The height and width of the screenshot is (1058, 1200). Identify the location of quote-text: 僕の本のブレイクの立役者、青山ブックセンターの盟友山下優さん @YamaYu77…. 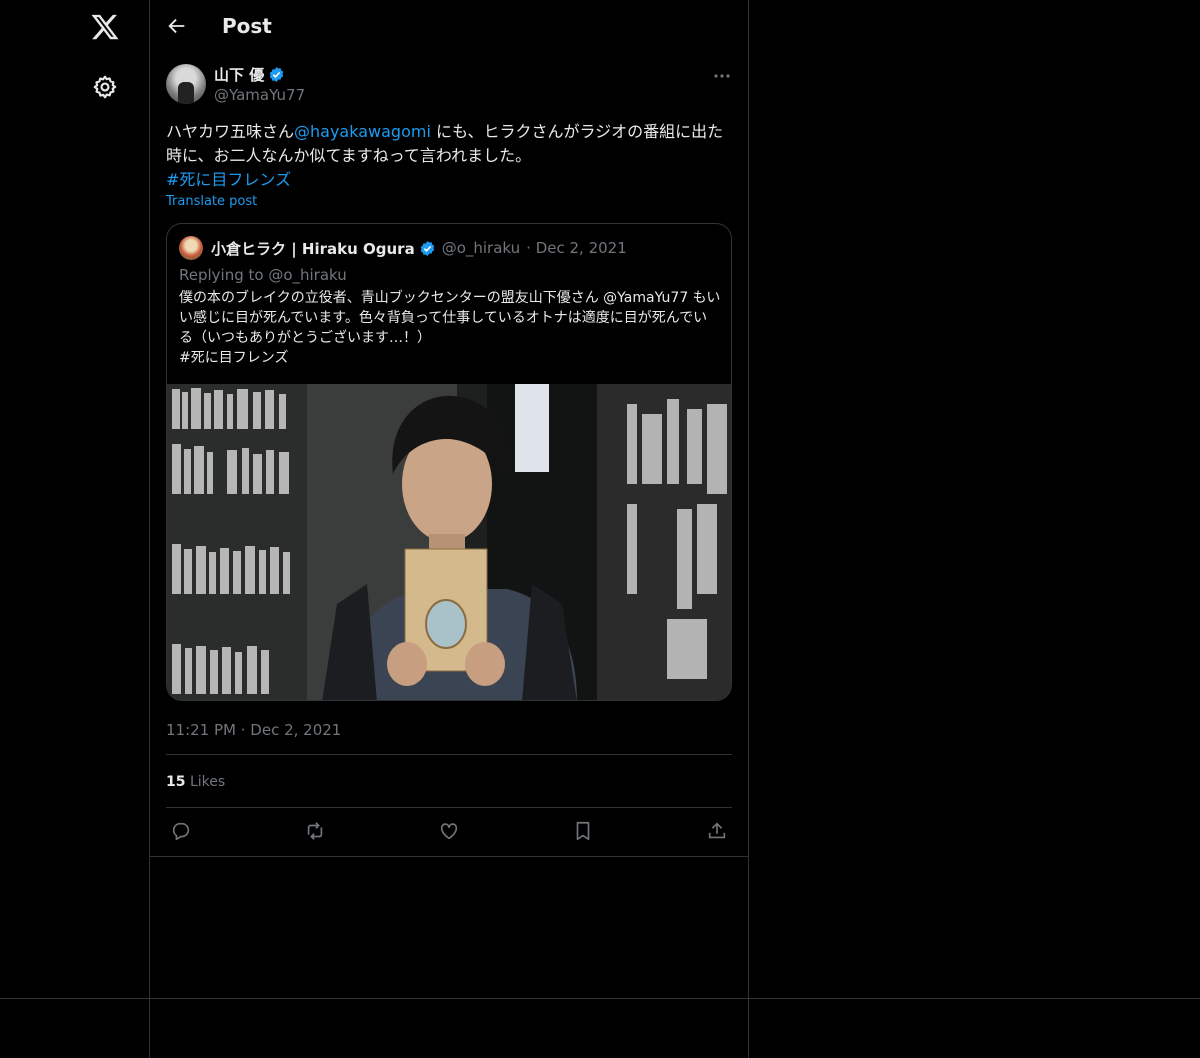
(450, 328).